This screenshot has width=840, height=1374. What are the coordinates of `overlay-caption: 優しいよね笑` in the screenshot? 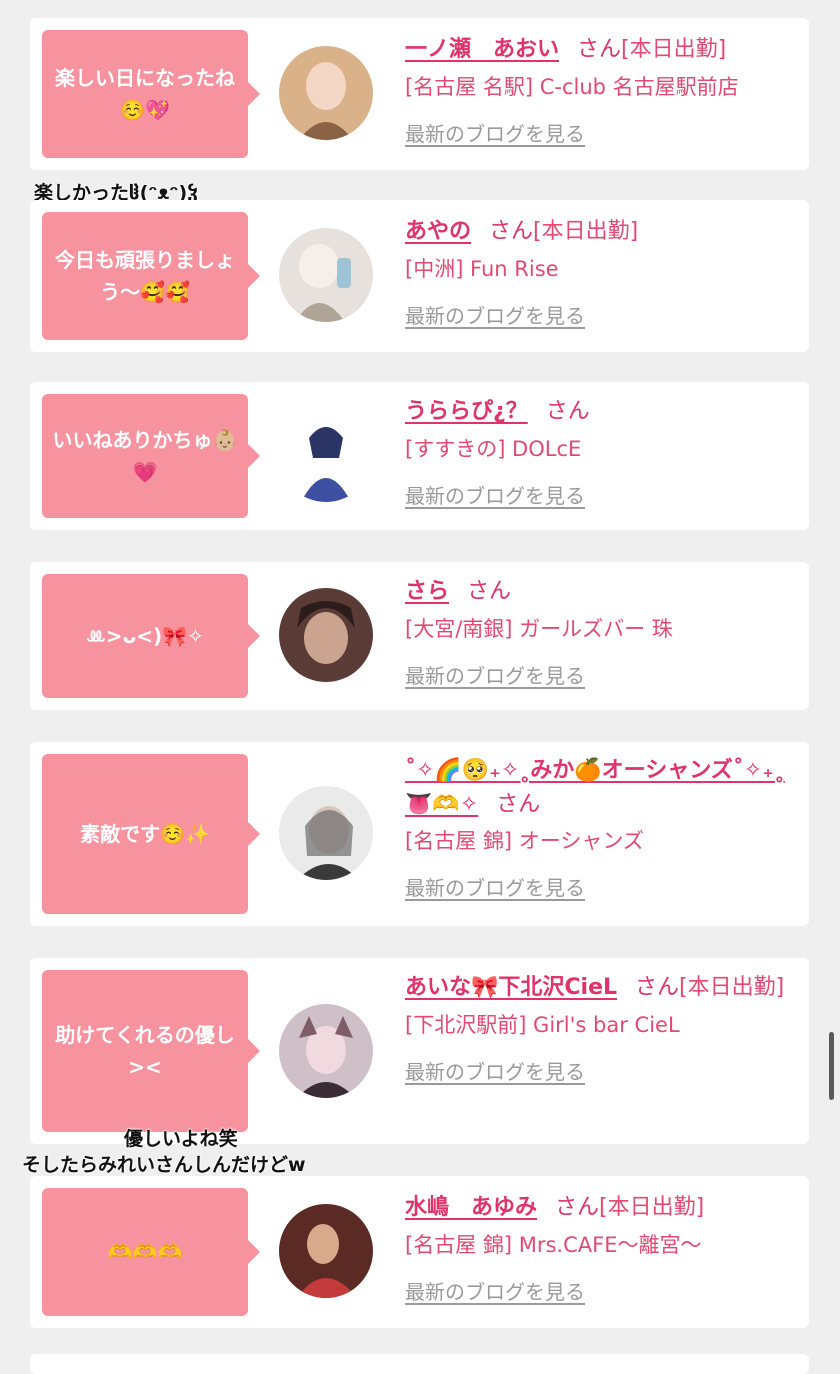 It's located at (181, 1139).